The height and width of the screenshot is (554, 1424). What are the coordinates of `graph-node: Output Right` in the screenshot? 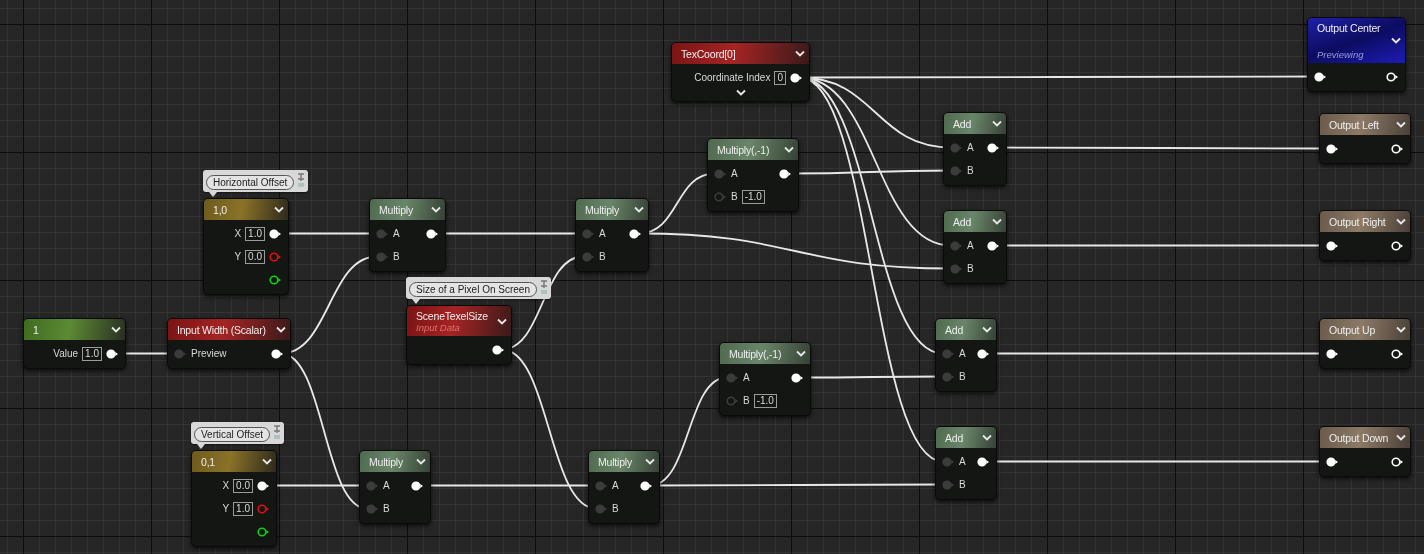 It's located at (1365, 235).